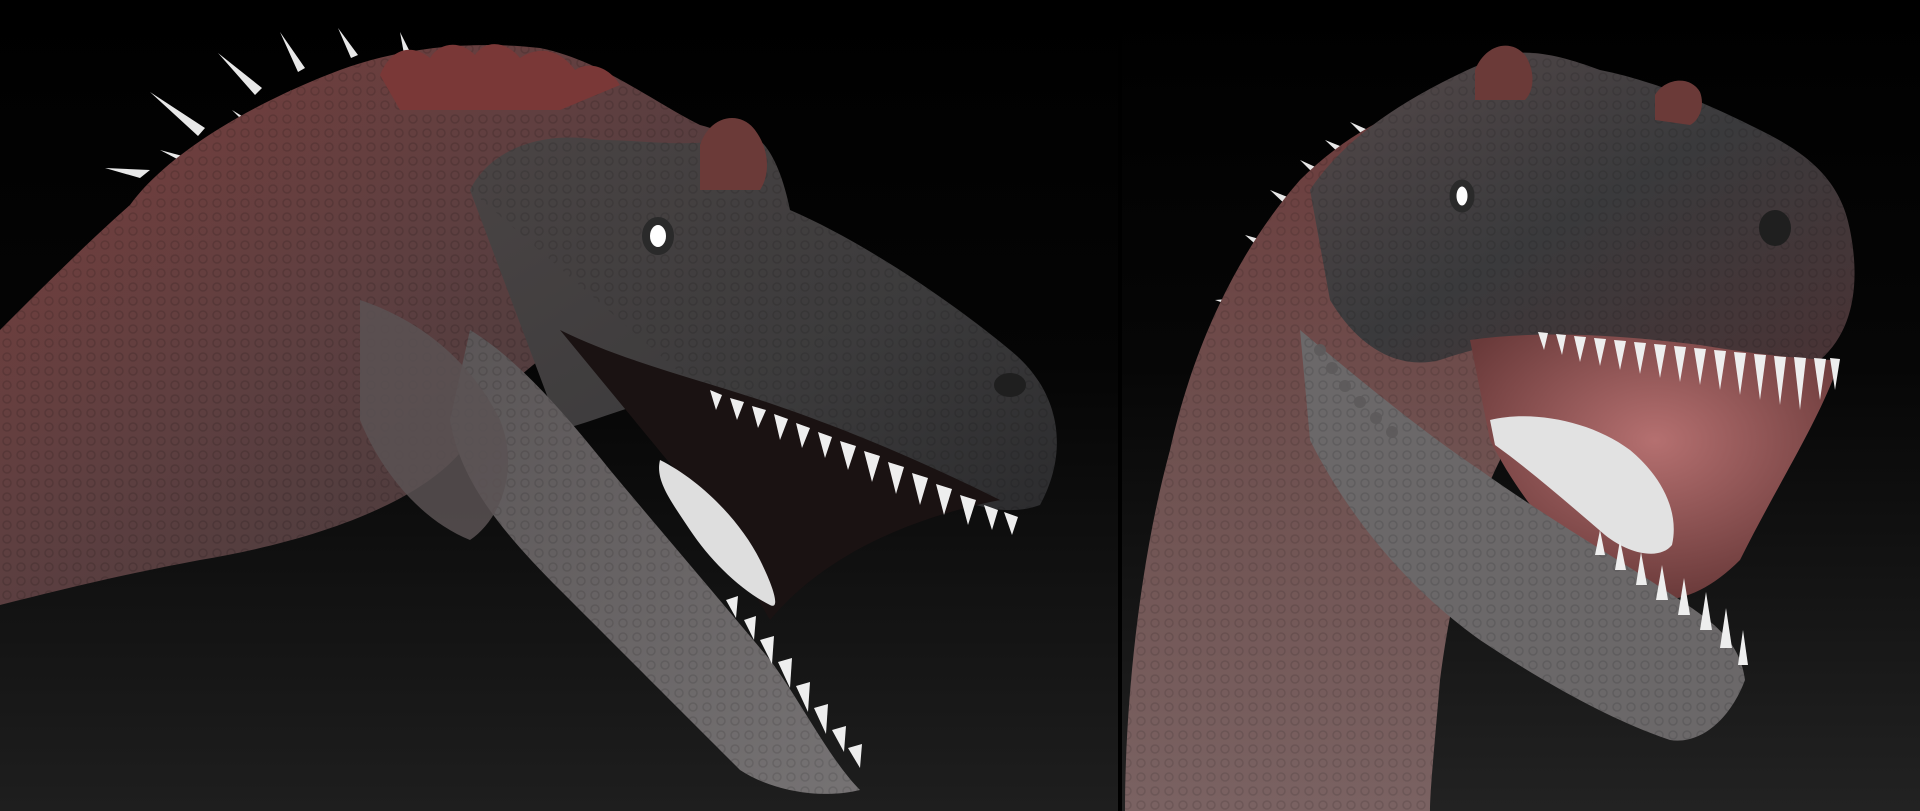  I want to click on left-eye, so click(658, 236).